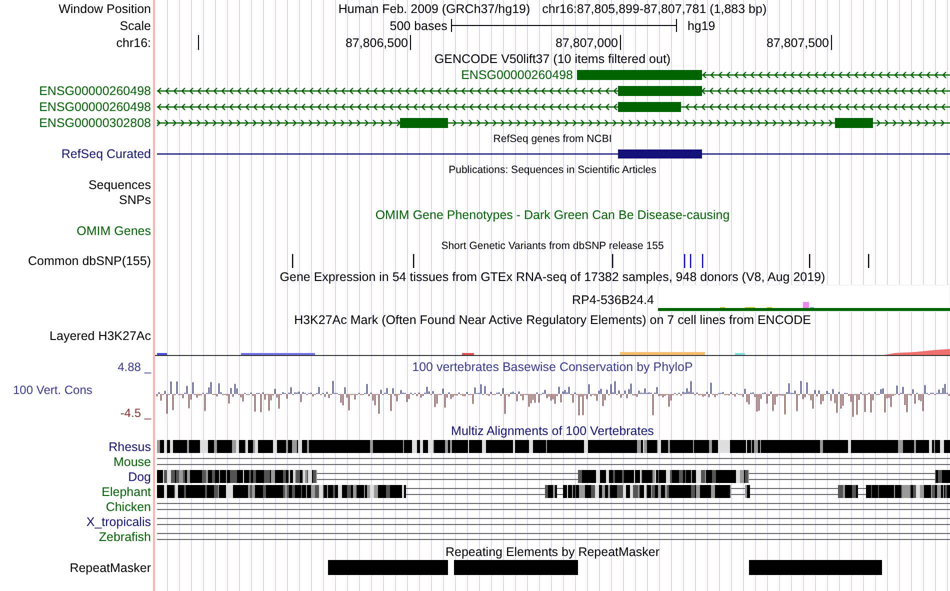  What do you see at coordinates (129, 447) in the screenshot?
I see `track-label: Rhesus` at bounding box center [129, 447].